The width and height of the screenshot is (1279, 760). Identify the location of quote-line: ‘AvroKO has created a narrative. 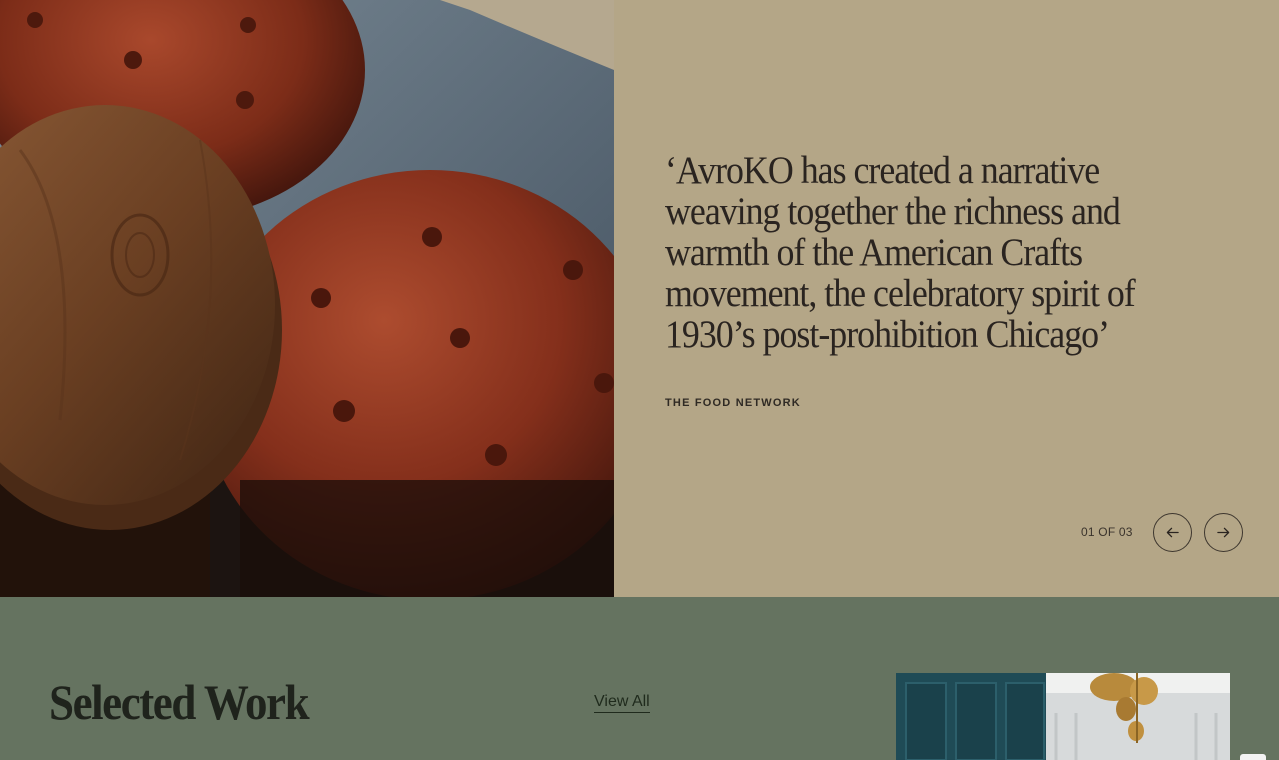
(882, 170).